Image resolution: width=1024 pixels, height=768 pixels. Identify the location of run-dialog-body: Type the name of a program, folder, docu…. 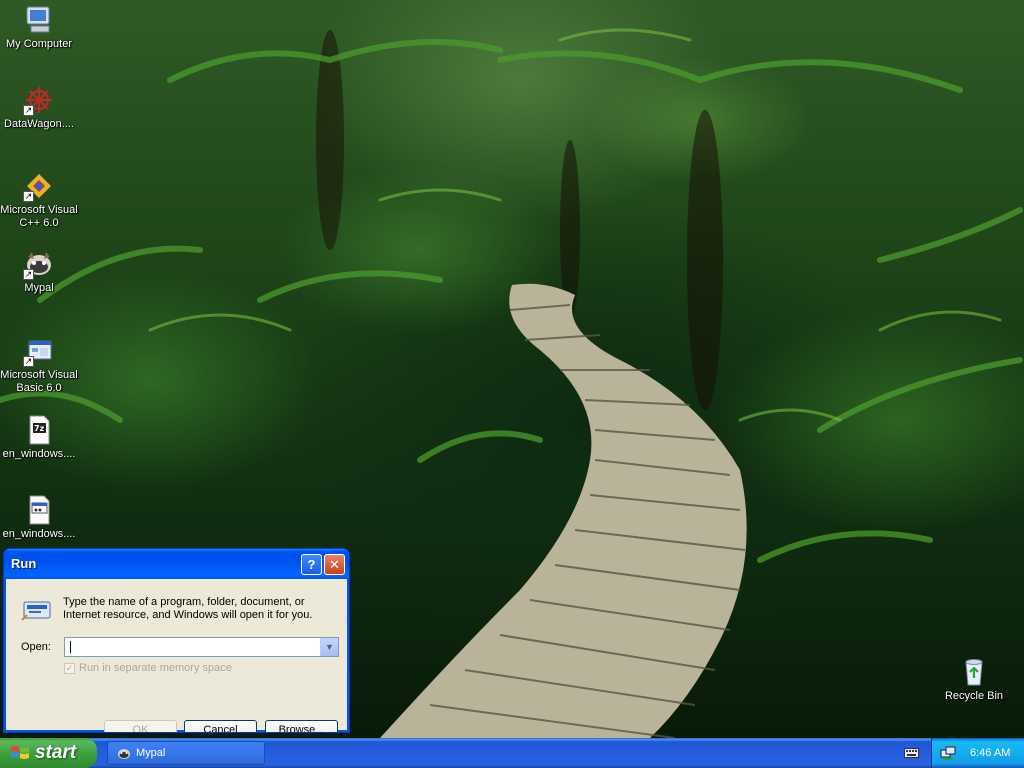
(176, 655).